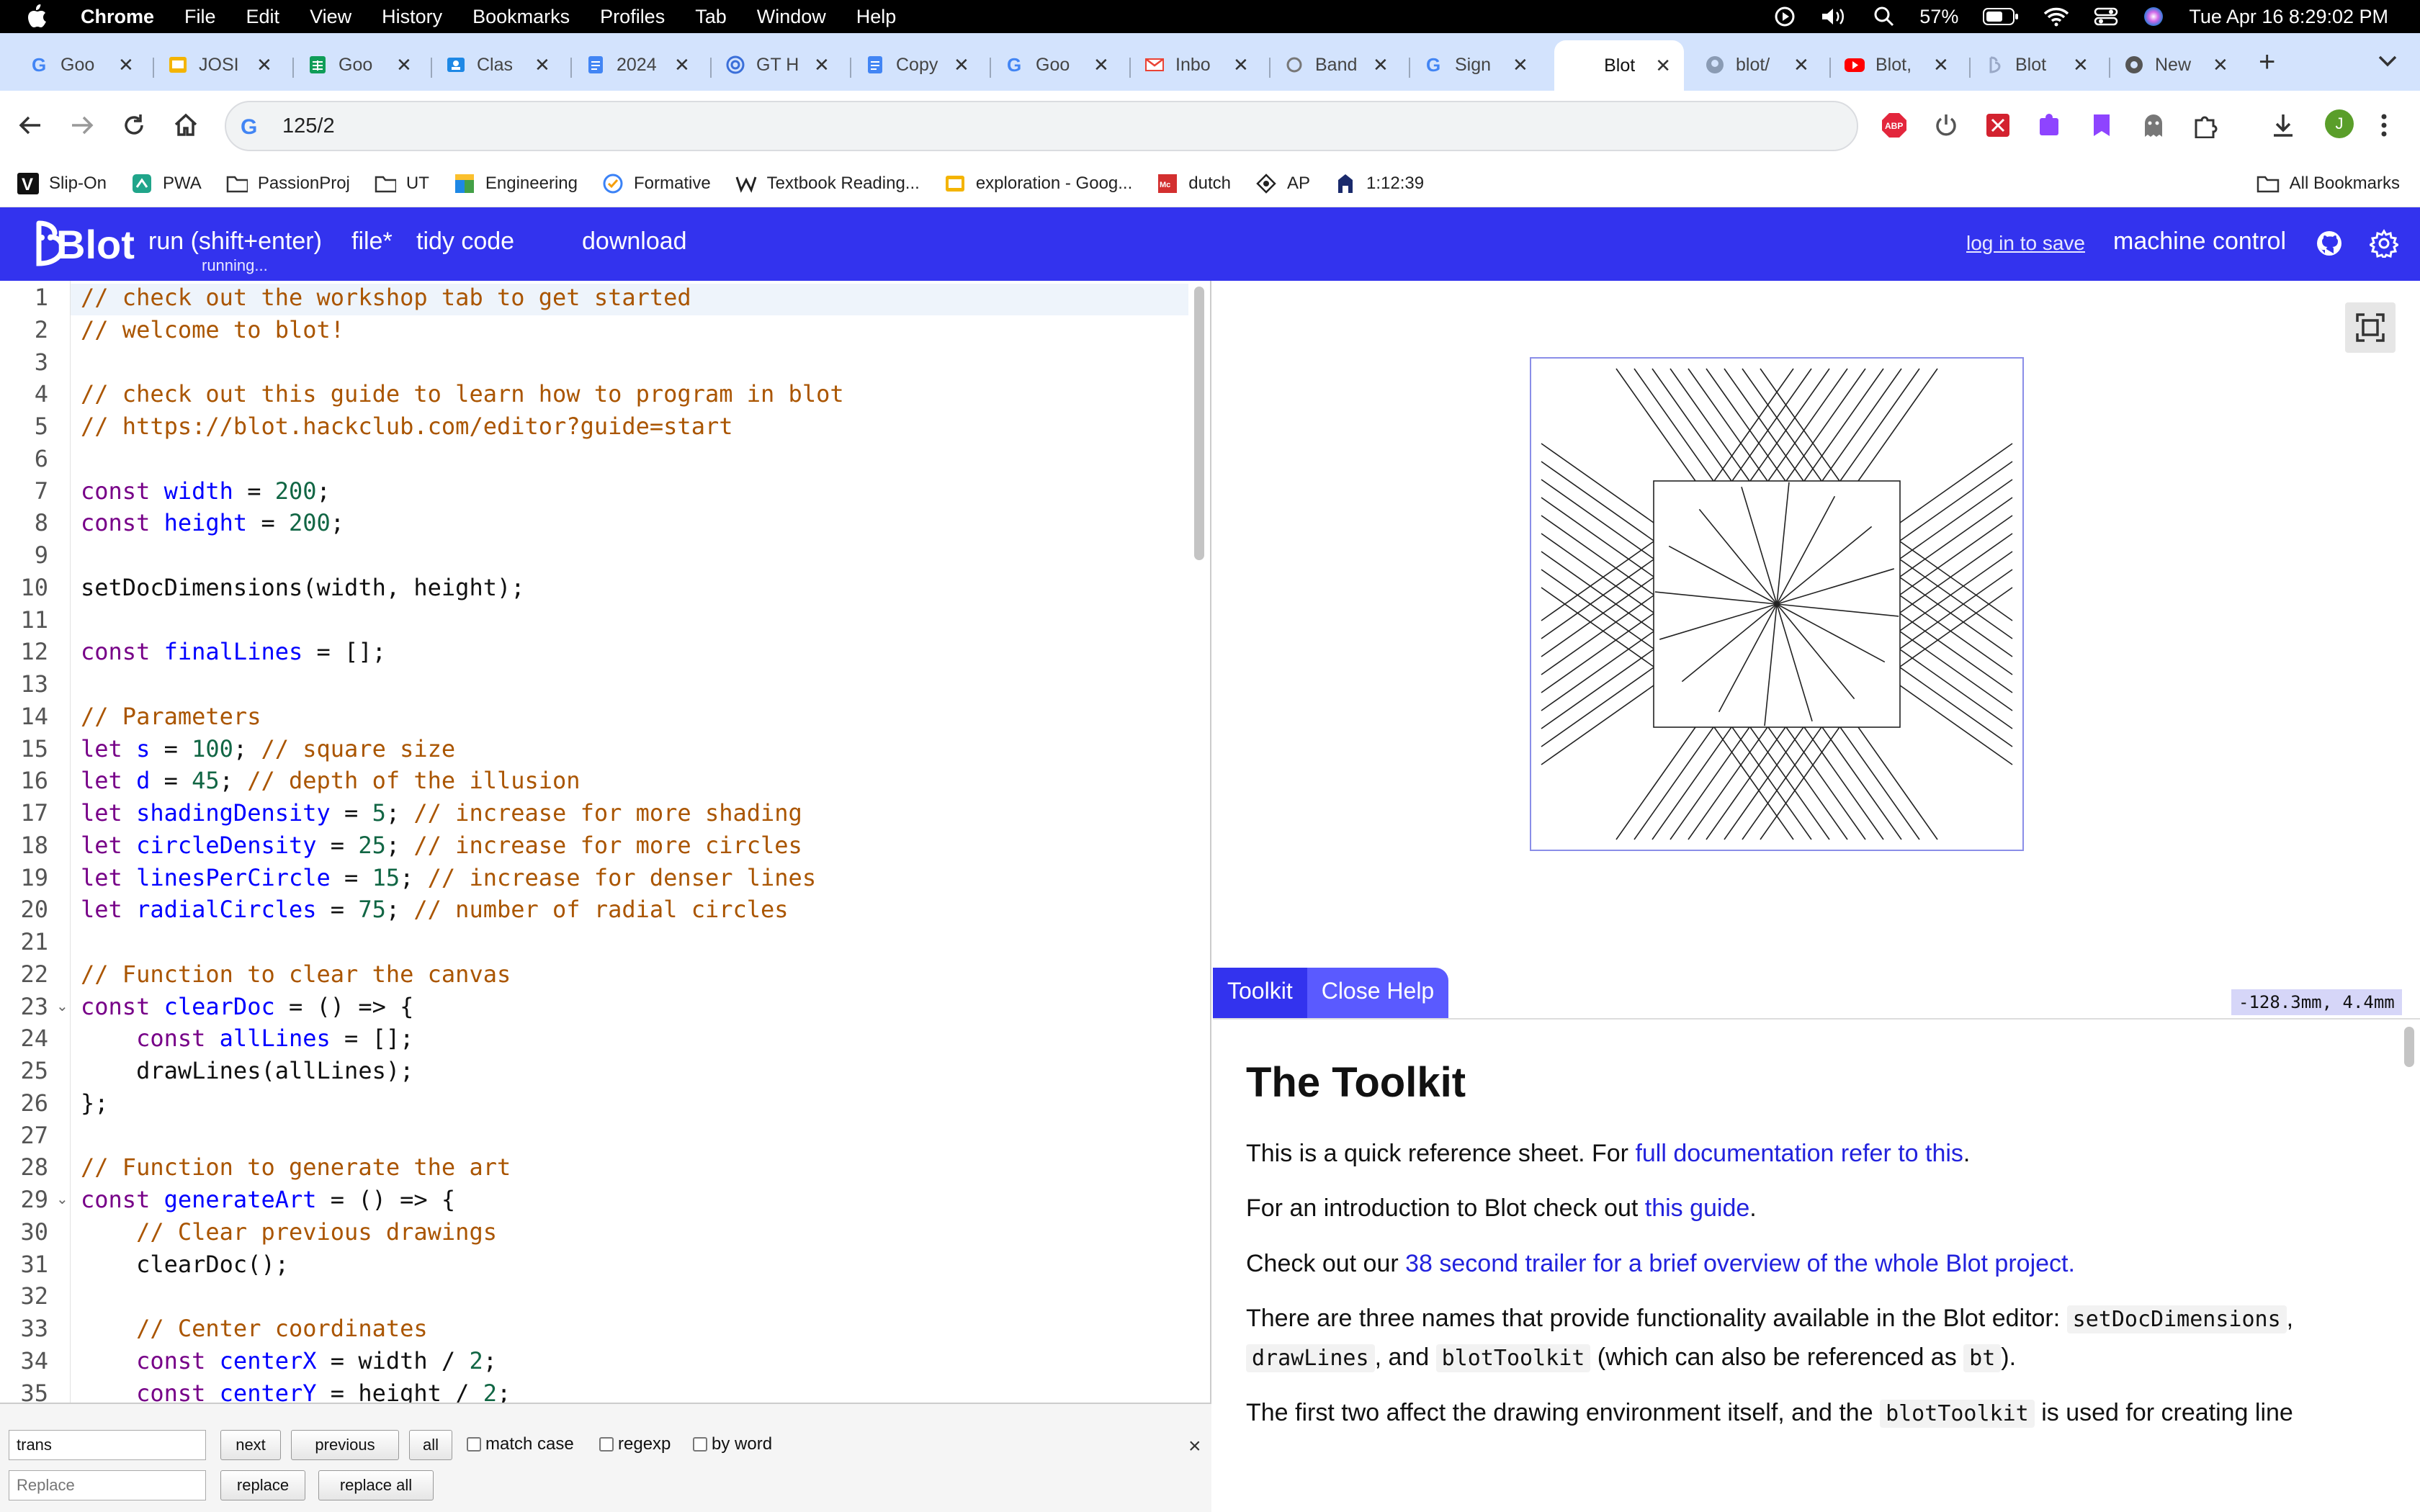  What do you see at coordinates (212, 522) in the screenshot?
I see `code-line: const height = 200;` at bounding box center [212, 522].